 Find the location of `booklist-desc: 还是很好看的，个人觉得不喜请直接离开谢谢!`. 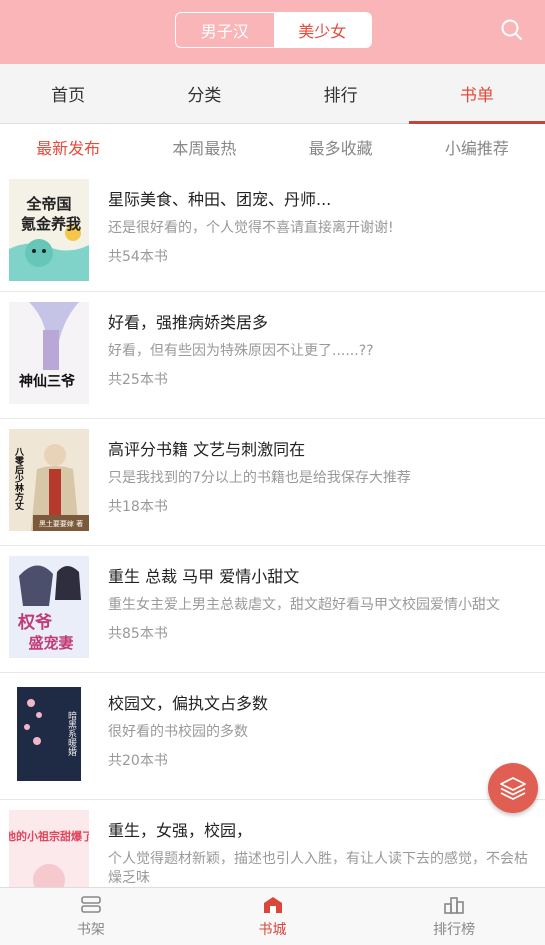

booklist-desc: 还是很好看的，个人觉得不喜请直接离开谢谢! is located at coordinates (251, 228).